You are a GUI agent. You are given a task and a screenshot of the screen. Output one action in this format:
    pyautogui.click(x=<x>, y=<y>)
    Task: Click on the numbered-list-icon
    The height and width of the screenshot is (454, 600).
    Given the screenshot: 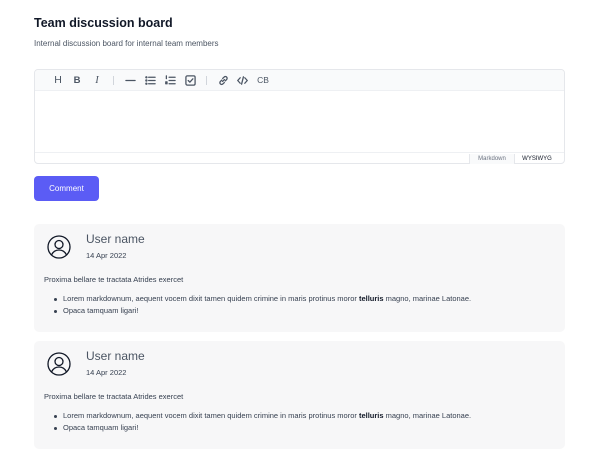 What is the action you would take?
    pyautogui.click(x=170, y=80)
    